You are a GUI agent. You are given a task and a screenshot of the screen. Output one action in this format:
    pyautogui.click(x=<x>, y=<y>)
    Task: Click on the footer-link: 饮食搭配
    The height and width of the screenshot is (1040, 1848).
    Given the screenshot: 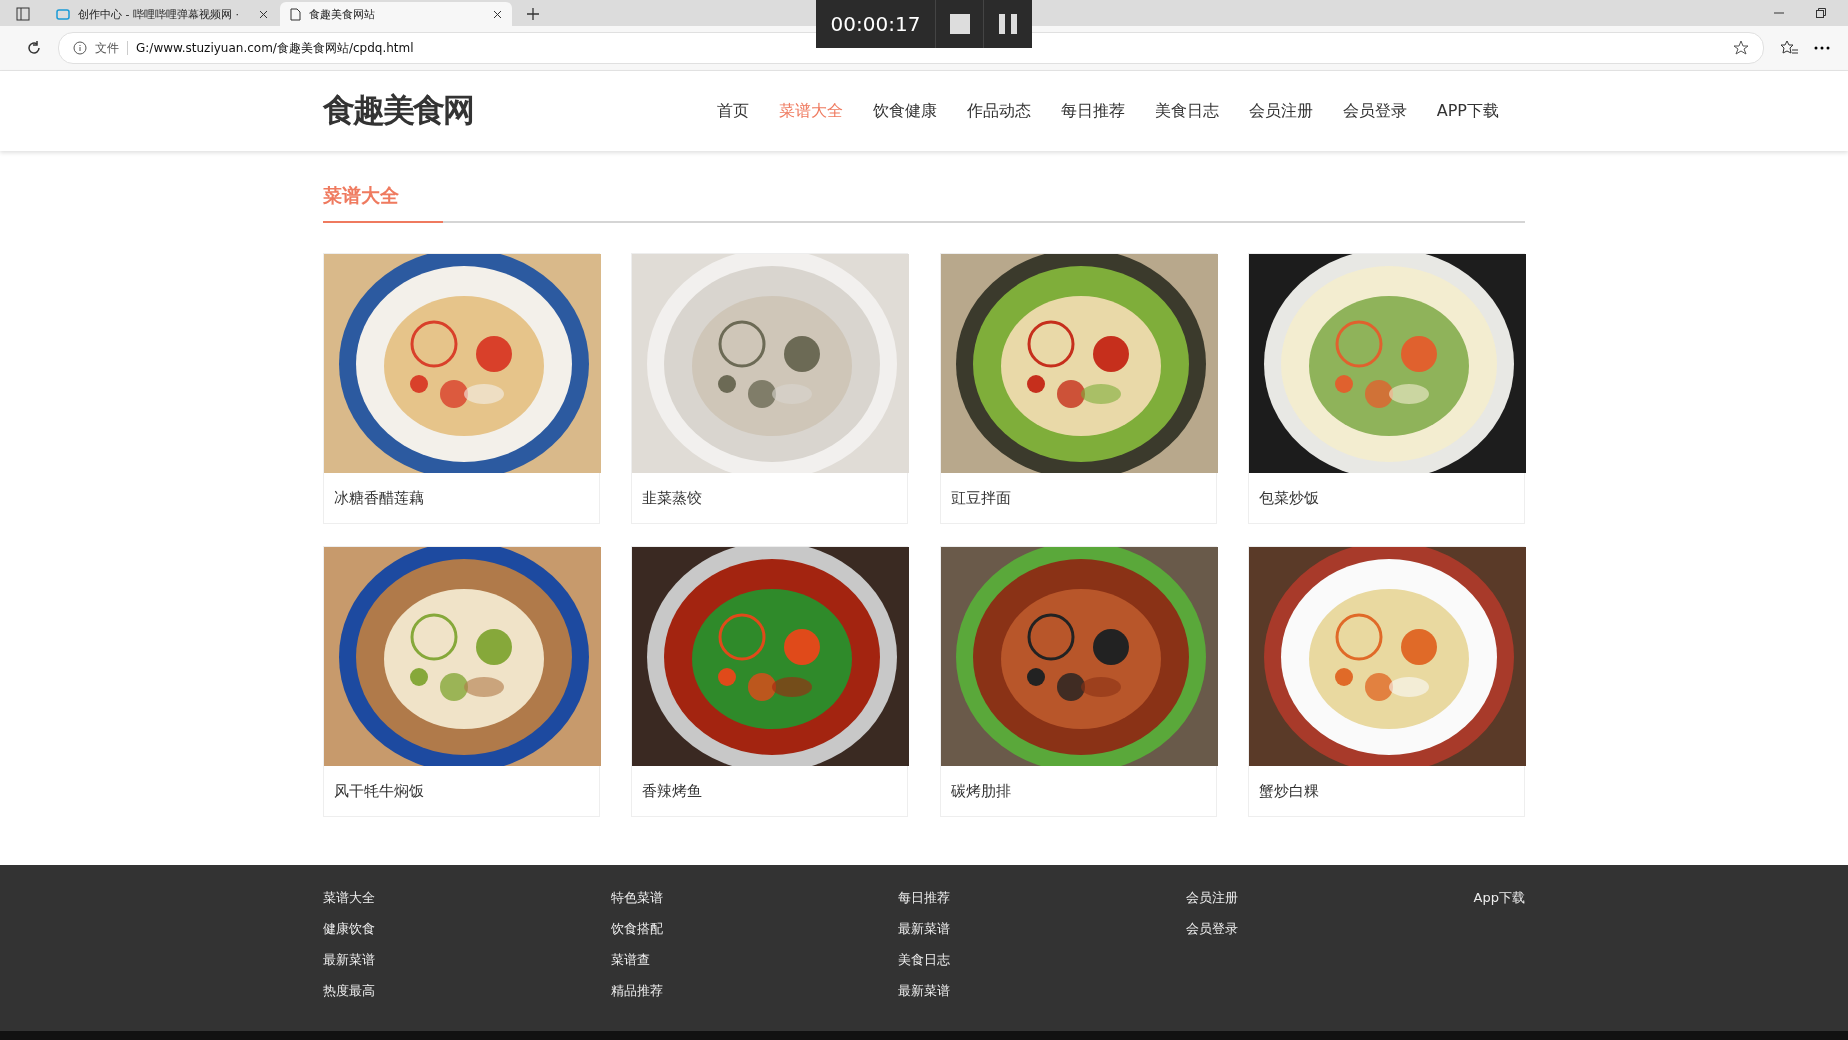 What is the action you would take?
    pyautogui.click(x=710, y=929)
    